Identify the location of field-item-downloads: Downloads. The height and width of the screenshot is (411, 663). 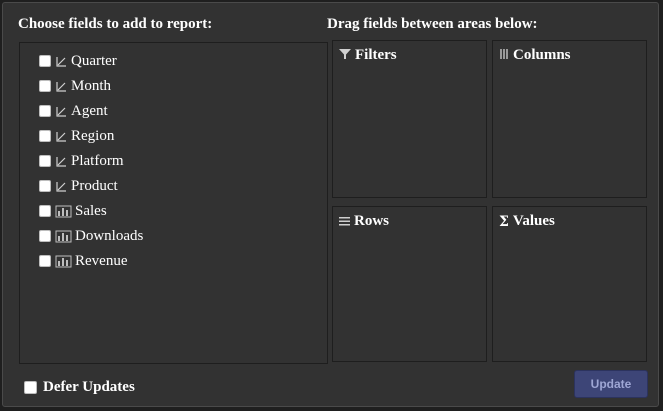
(91, 236).